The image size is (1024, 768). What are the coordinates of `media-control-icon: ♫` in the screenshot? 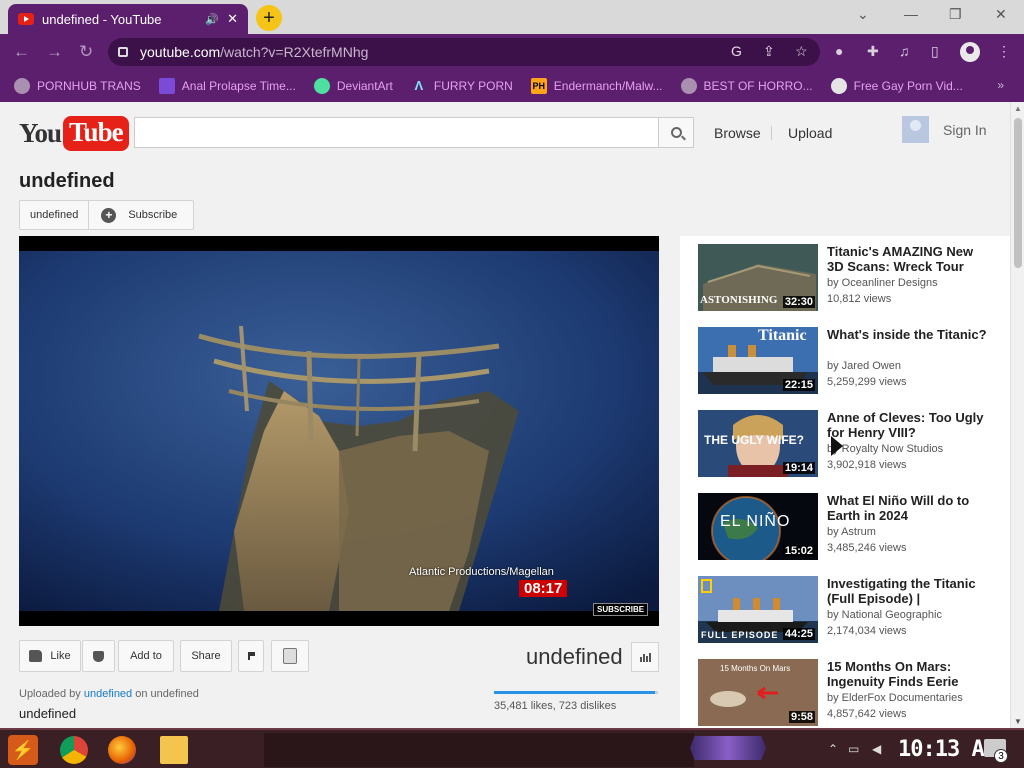 It's located at (904, 51).